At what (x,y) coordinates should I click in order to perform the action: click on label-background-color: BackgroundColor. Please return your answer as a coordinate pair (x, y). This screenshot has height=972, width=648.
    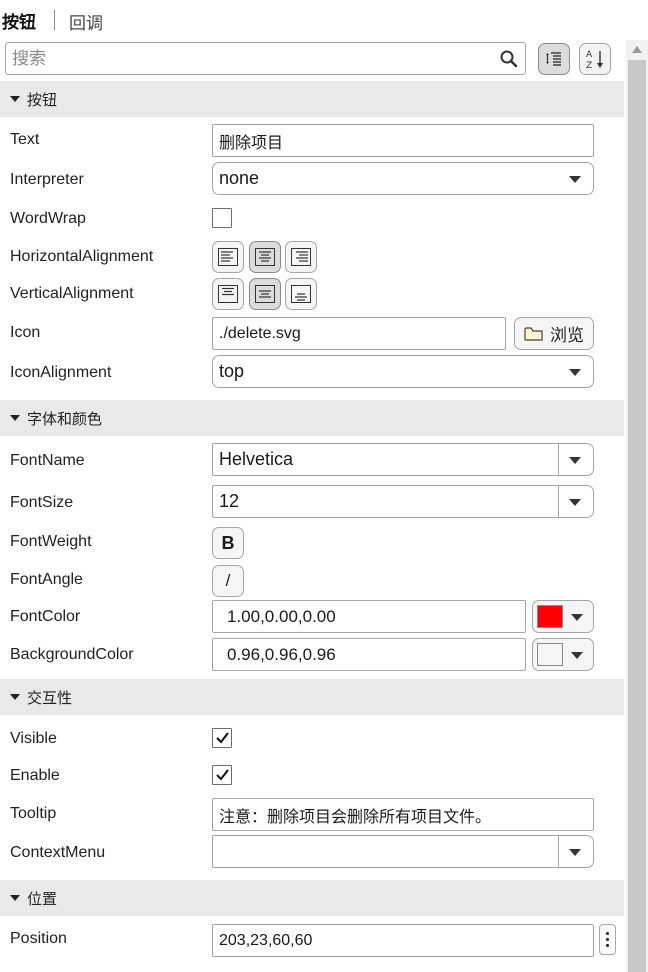
    Looking at the image, I should click on (72, 654).